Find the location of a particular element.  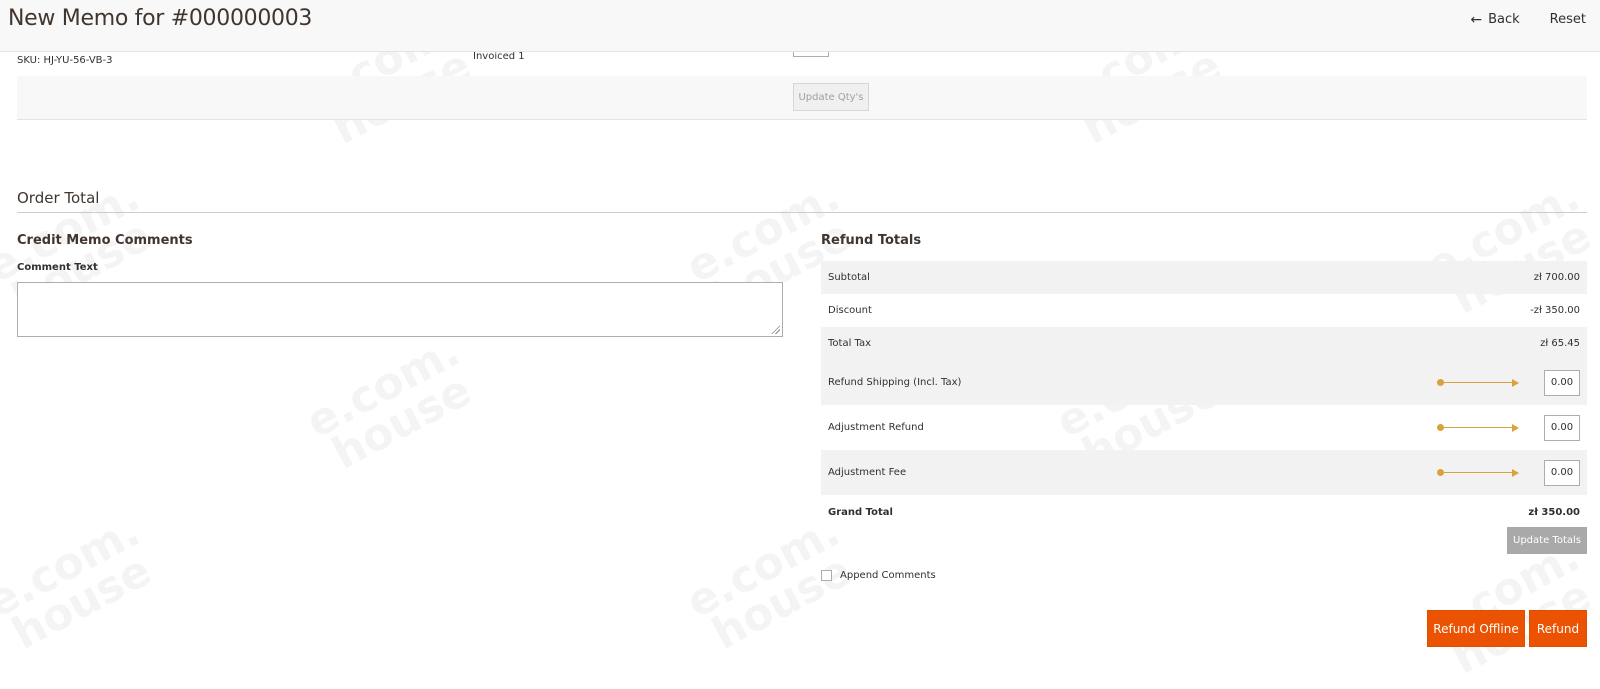

item-invoiced-qty: Invoiced 1 is located at coordinates (499, 56).